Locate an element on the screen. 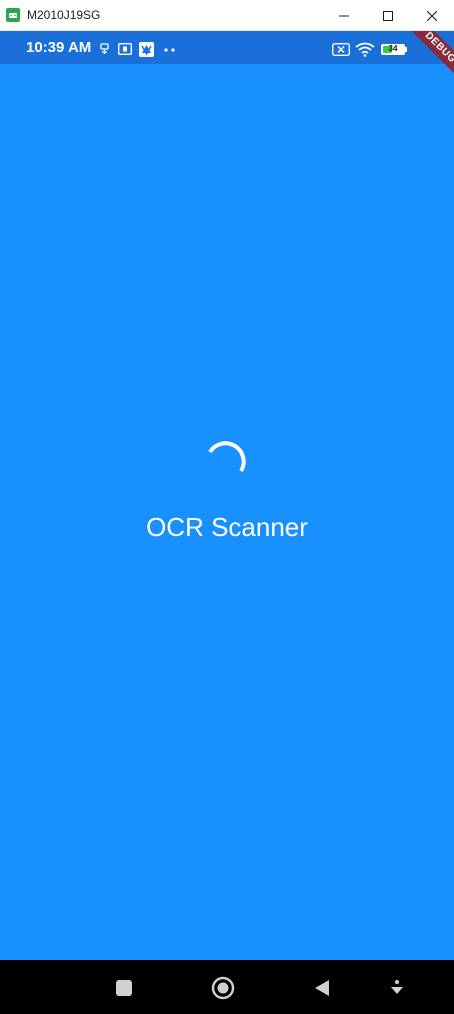 Image resolution: width=454 pixels, height=1014 pixels. status-bar: 10:39 AM 34 DEBUG is located at coordinates (227, 58).